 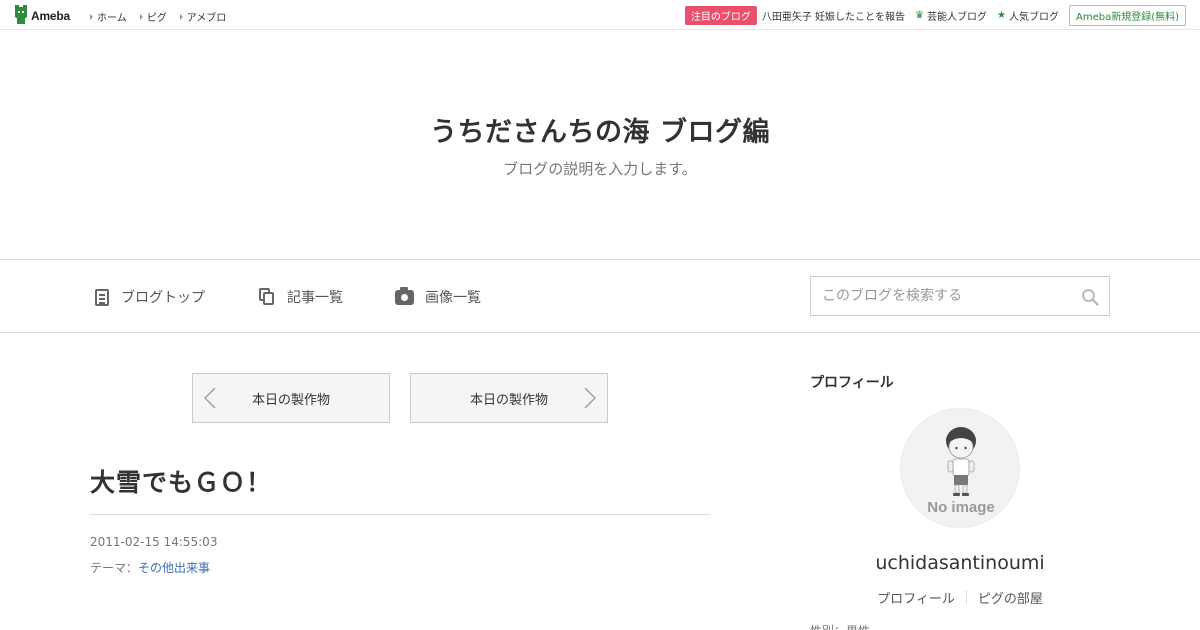 I want to click on hot-blog-badge: 注目のブログ, so click(x=720, y=15).